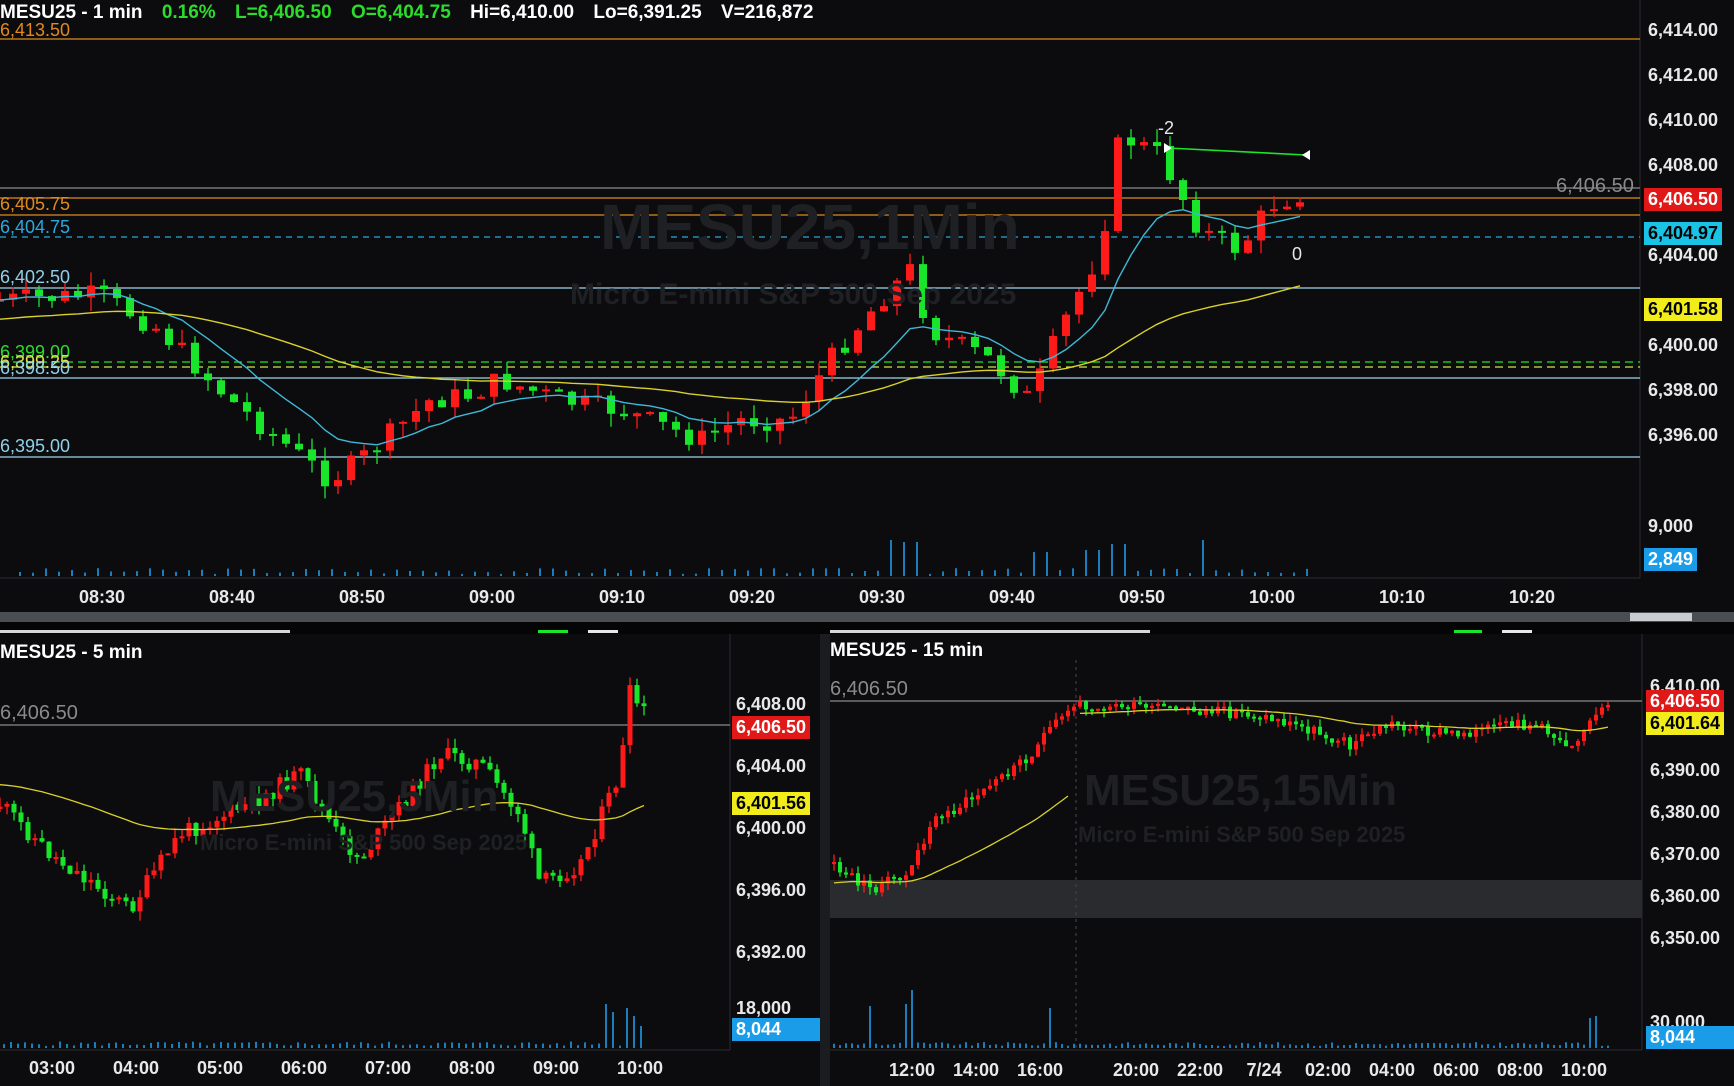 This screenshot has width=1734, height=1086. Describe the element at coordinates (912, 1070) in the screenshot. I see `time-axis-label: 12:00` at that location.